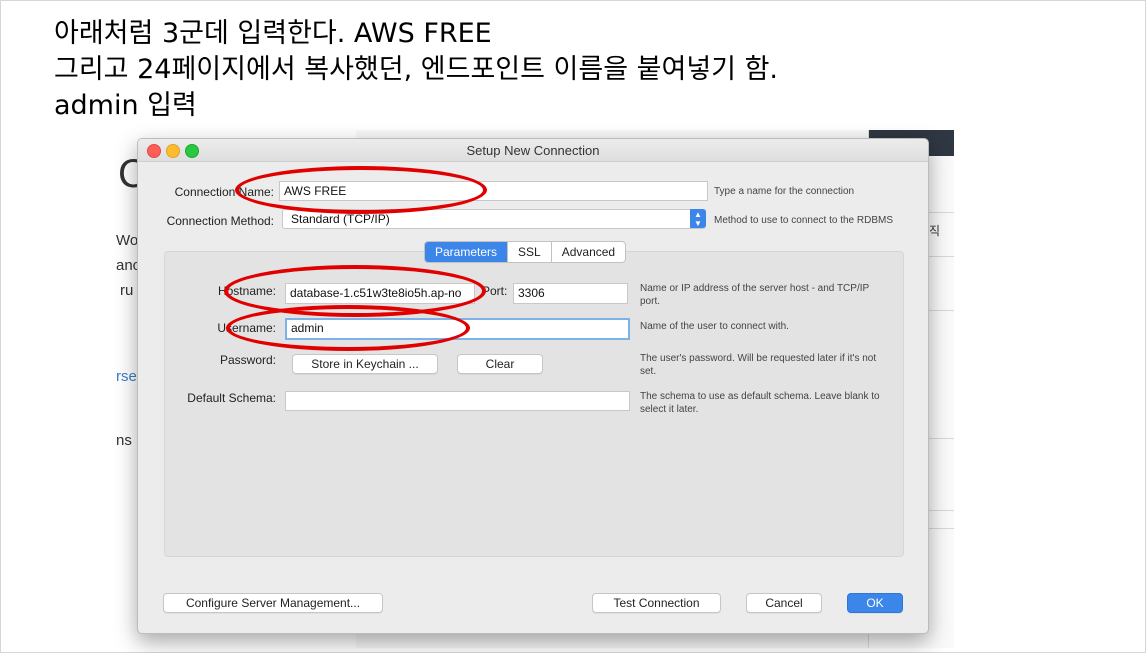 The height and width of the screenshot is (653, 1146). Describe the element at coordinates (500, 364) in the screenshot. I see `clear-password-button: Clear` at that location.